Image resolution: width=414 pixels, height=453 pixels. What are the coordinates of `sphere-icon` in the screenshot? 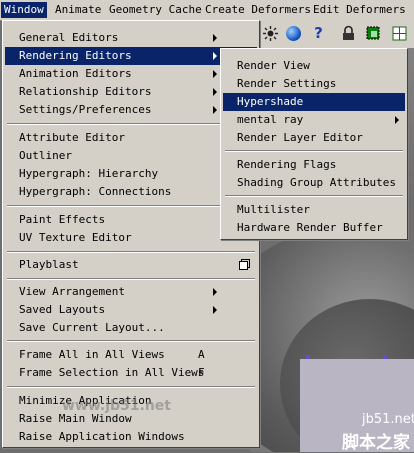 It's located at (293, 33).